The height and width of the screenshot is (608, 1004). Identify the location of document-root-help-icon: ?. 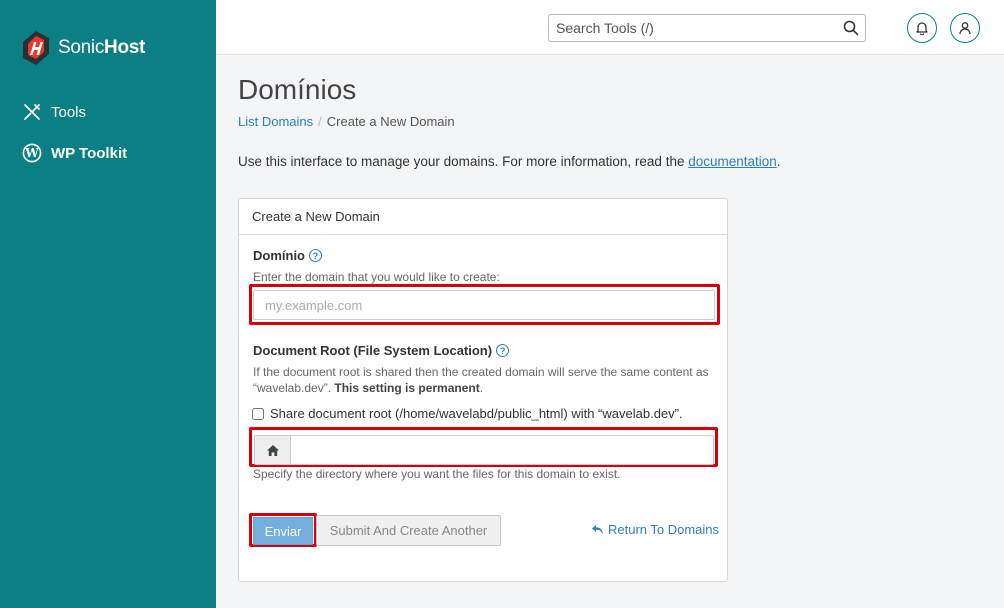
(503, 350).